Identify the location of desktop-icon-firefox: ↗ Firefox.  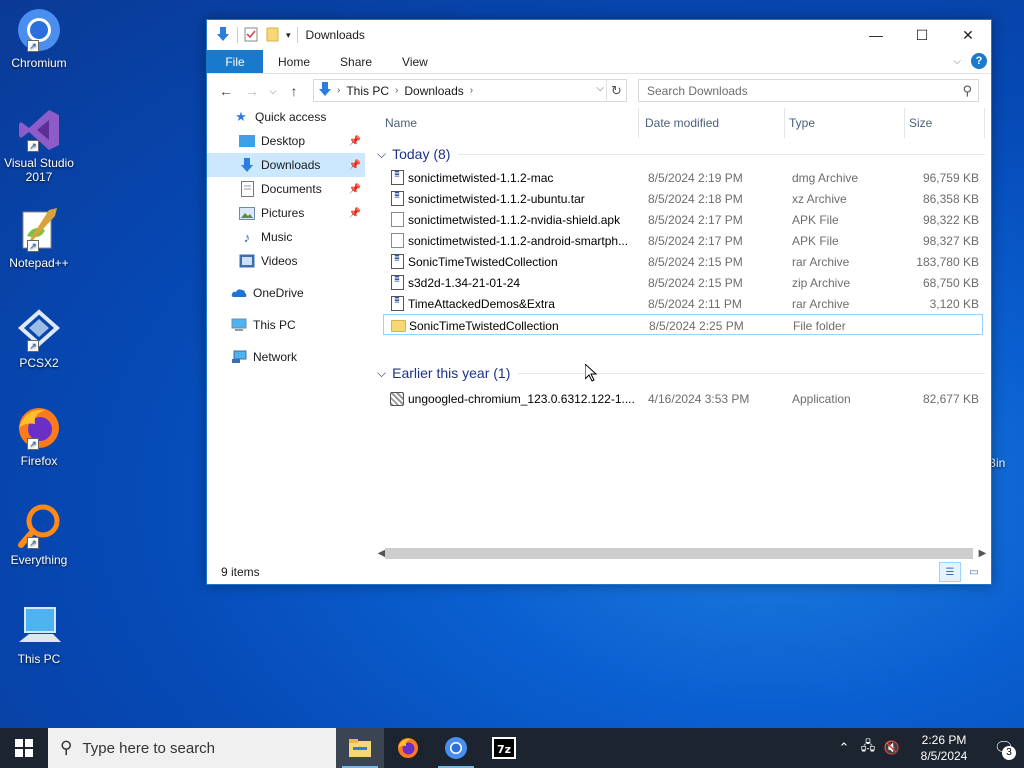
(39, 436).